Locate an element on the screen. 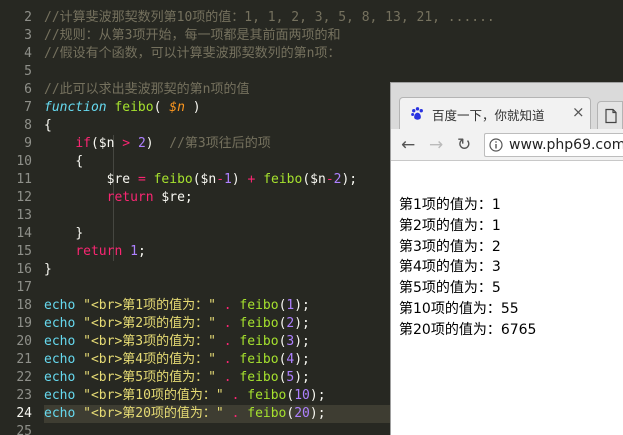  string-literal: "<br>第4项的值为：" is located at coordinates (149, 359).